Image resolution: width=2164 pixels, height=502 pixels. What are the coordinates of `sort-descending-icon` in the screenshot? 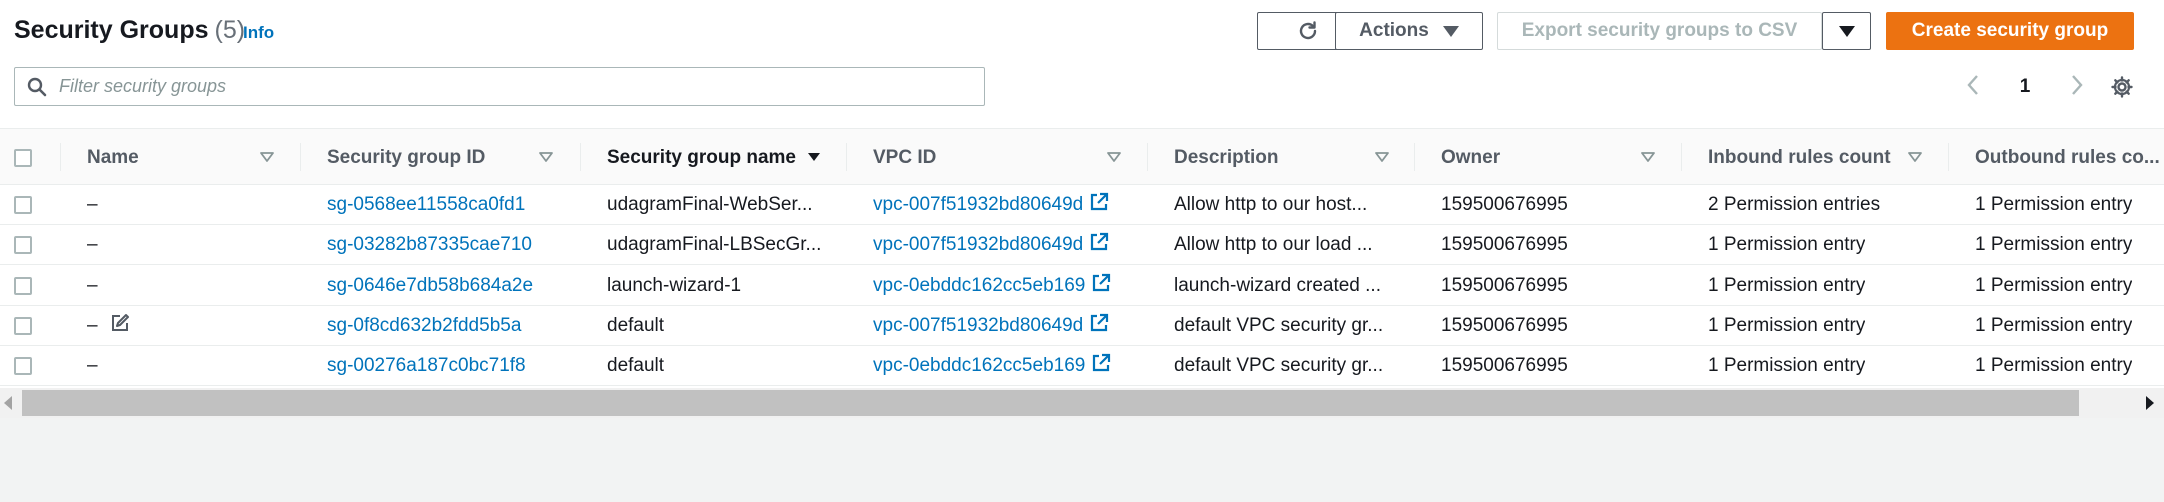 It's located at (814, 157).